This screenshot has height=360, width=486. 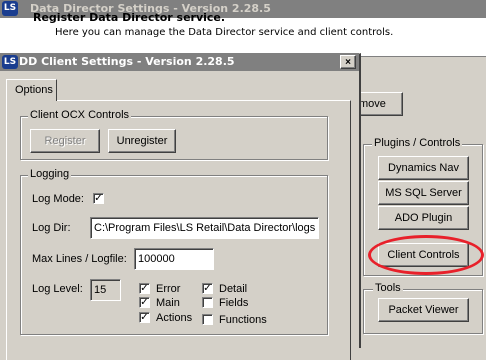 I want to click on client-ocx-controls-label: Client OCX Controls, so click(x=80, y=115).